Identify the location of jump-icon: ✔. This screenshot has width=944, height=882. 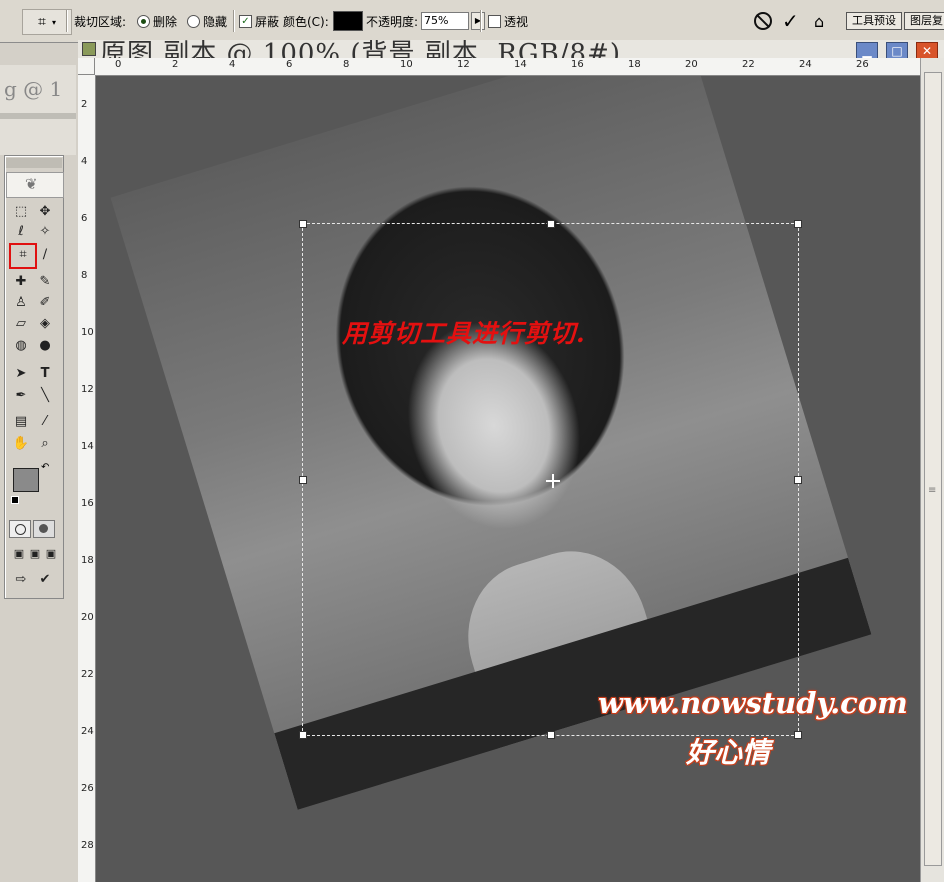
(45, 580).